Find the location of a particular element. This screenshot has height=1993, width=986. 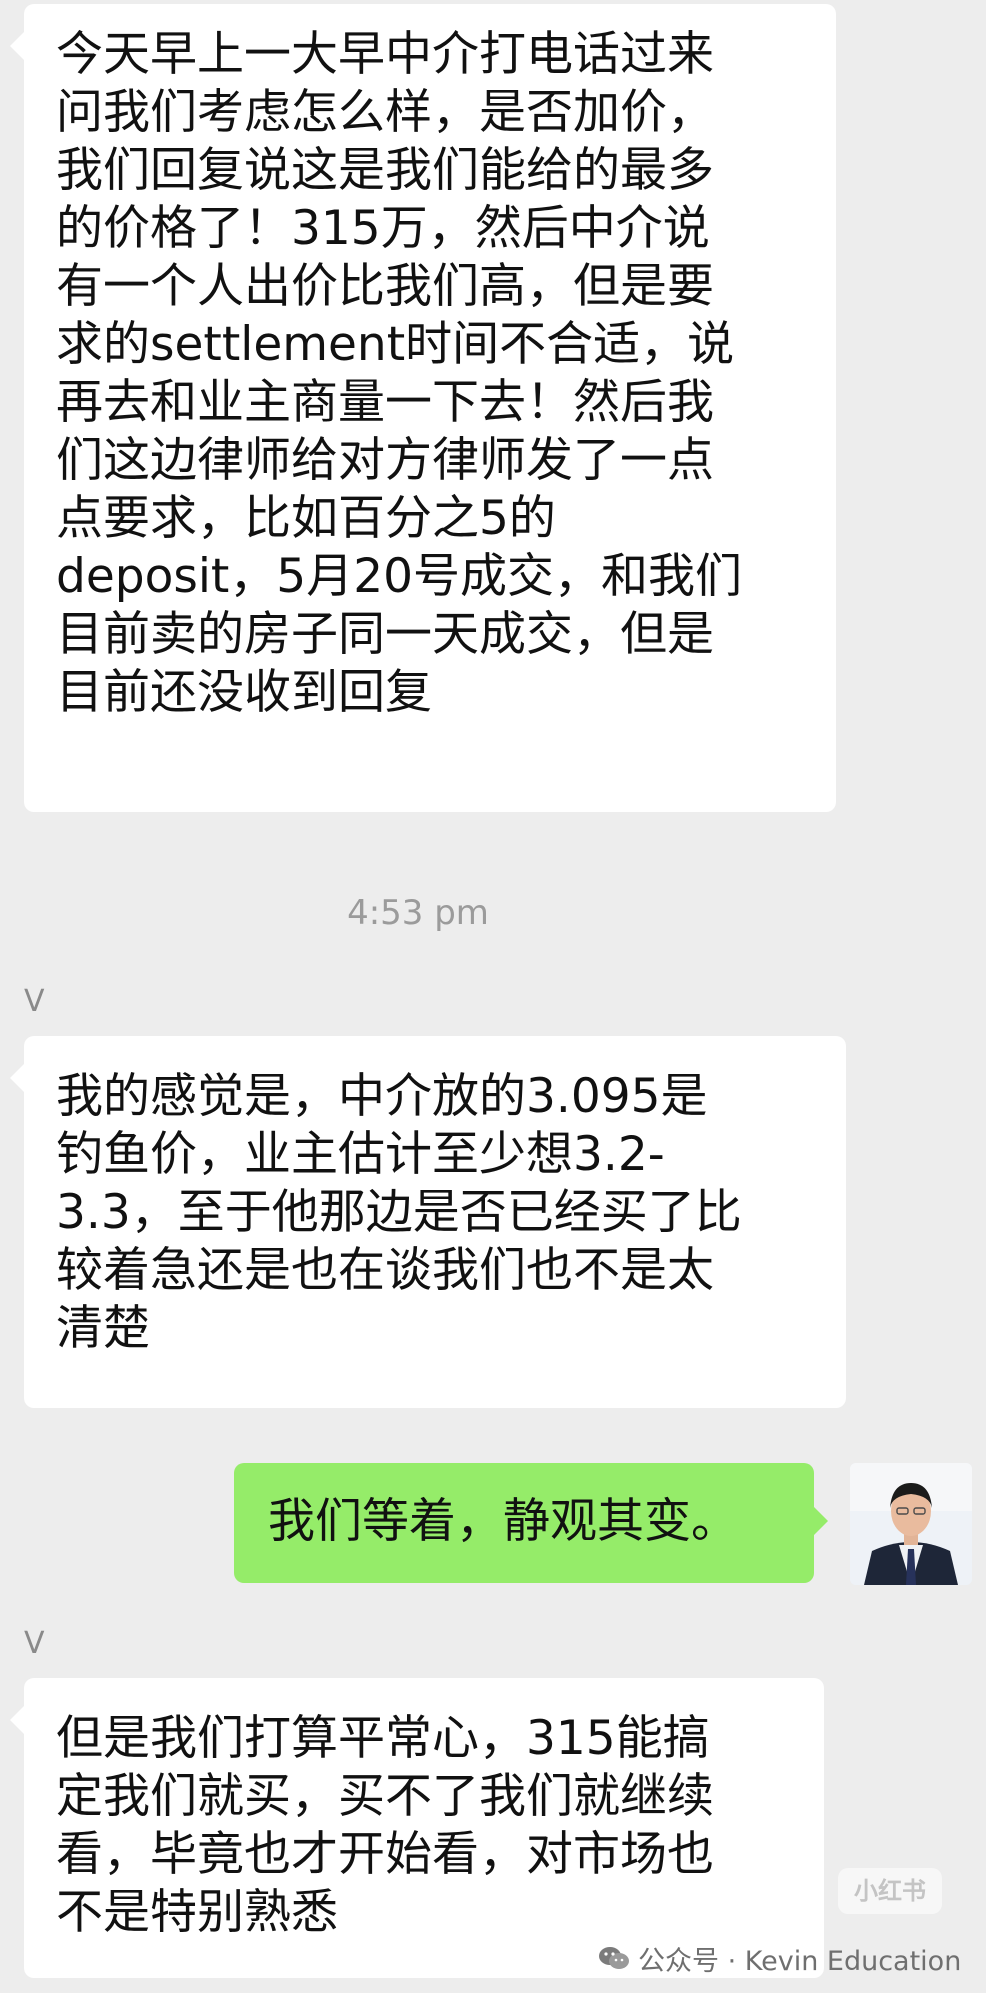

user-avatar is located at coordinates (911, 1524).